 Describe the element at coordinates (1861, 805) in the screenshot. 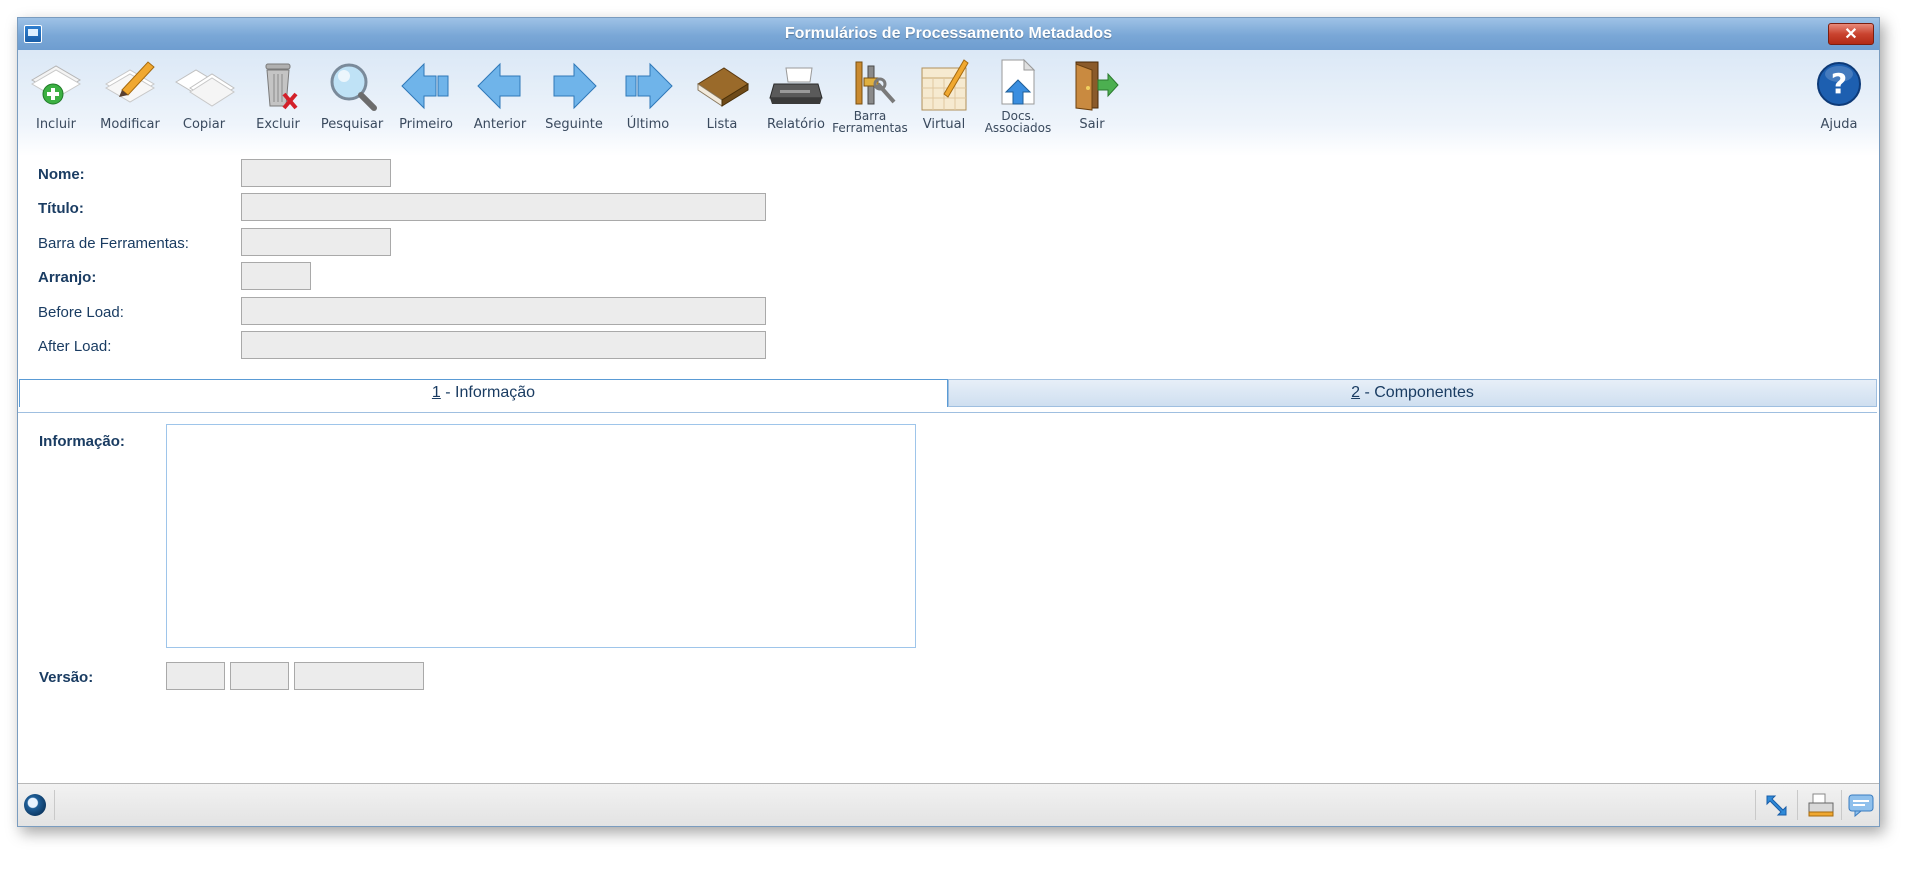

I see `chat-message-icon` at that location.